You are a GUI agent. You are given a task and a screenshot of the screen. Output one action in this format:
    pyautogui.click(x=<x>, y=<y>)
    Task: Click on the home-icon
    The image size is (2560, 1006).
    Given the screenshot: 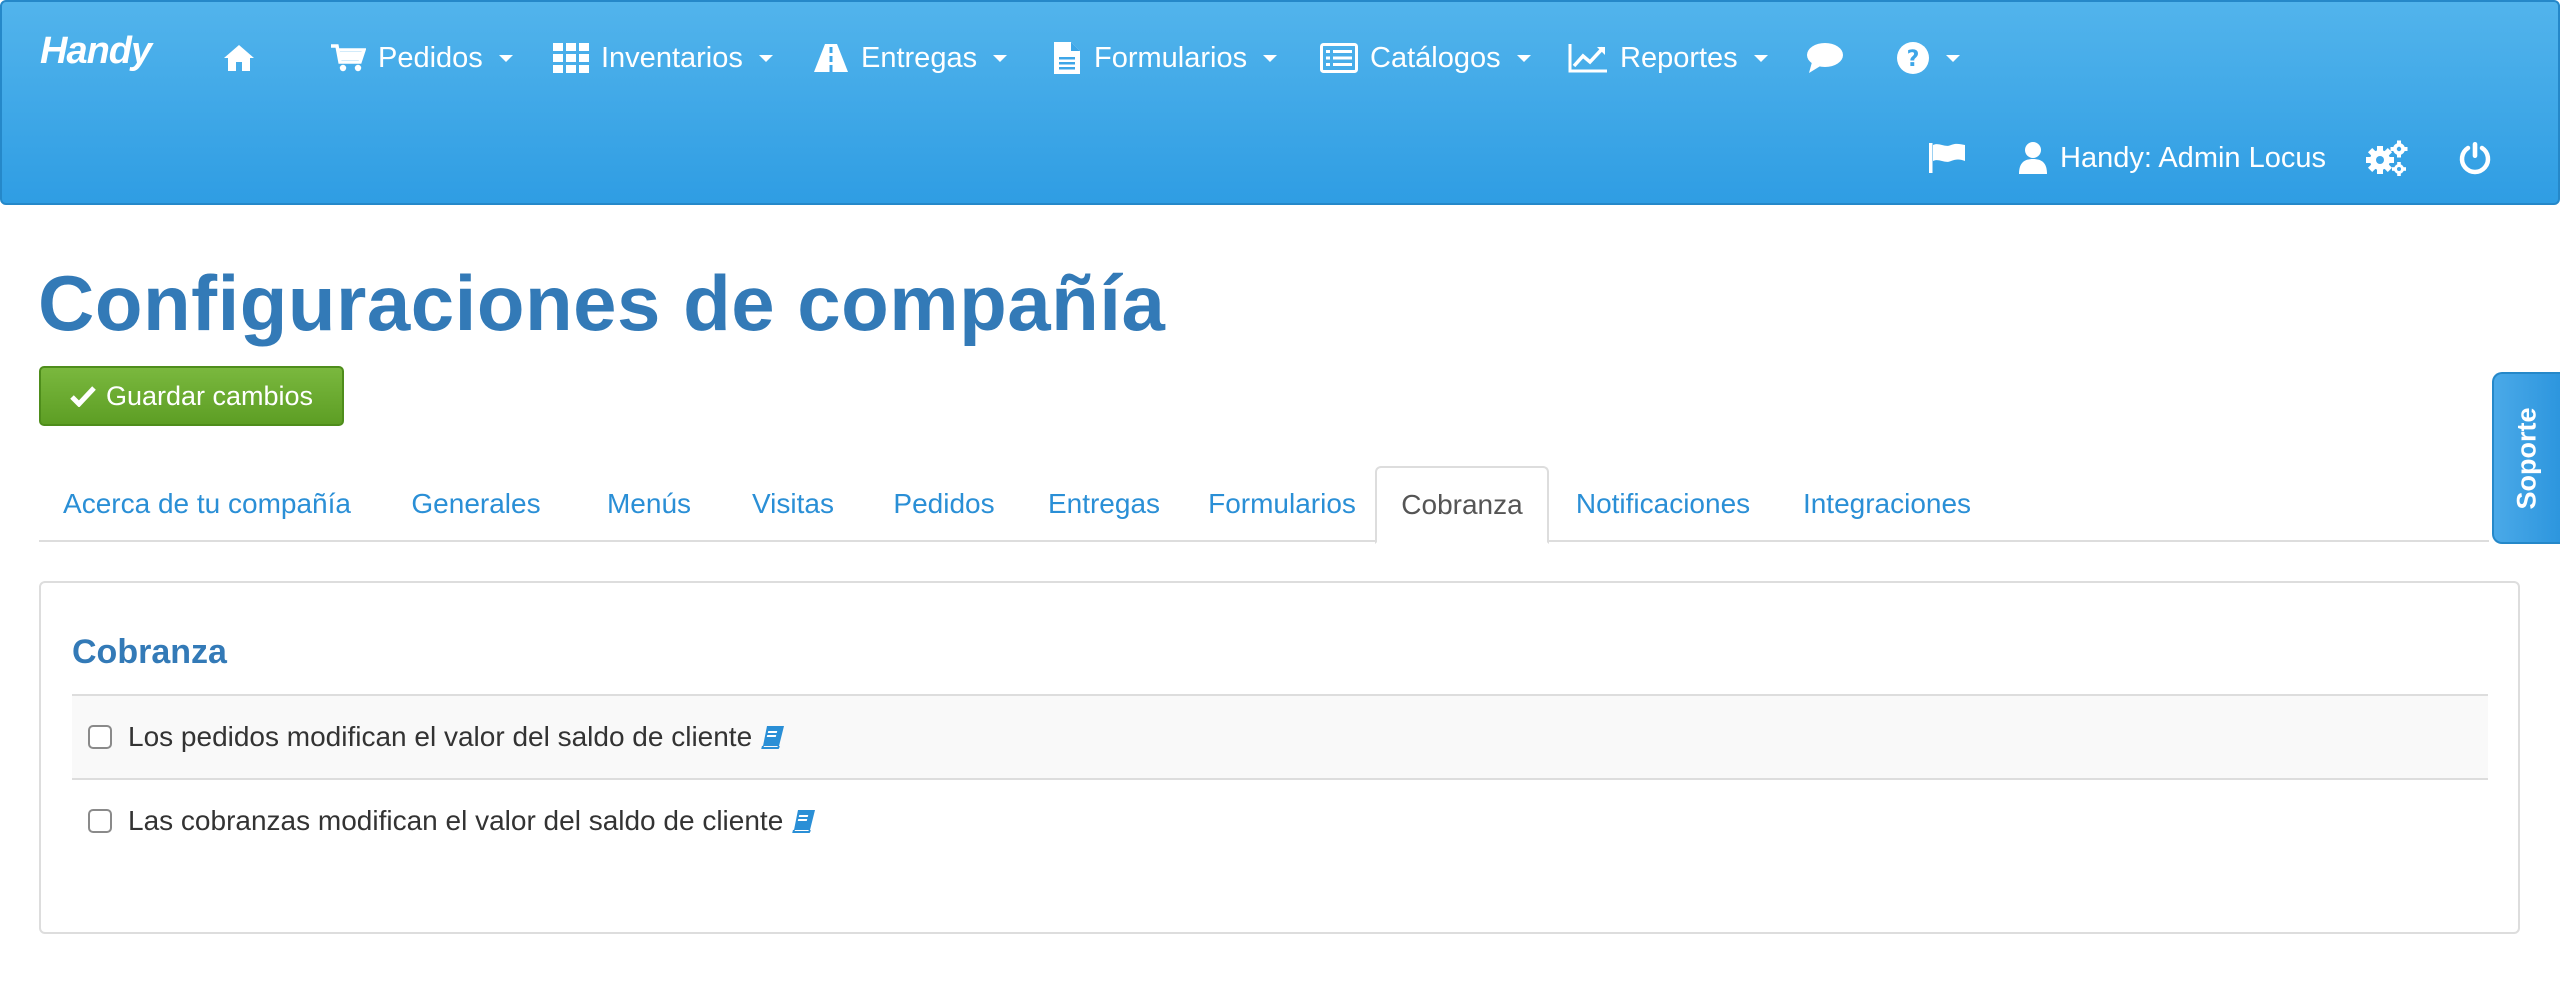 What is the action you would take?
    pyautogui.click(x=239, y=58)
    